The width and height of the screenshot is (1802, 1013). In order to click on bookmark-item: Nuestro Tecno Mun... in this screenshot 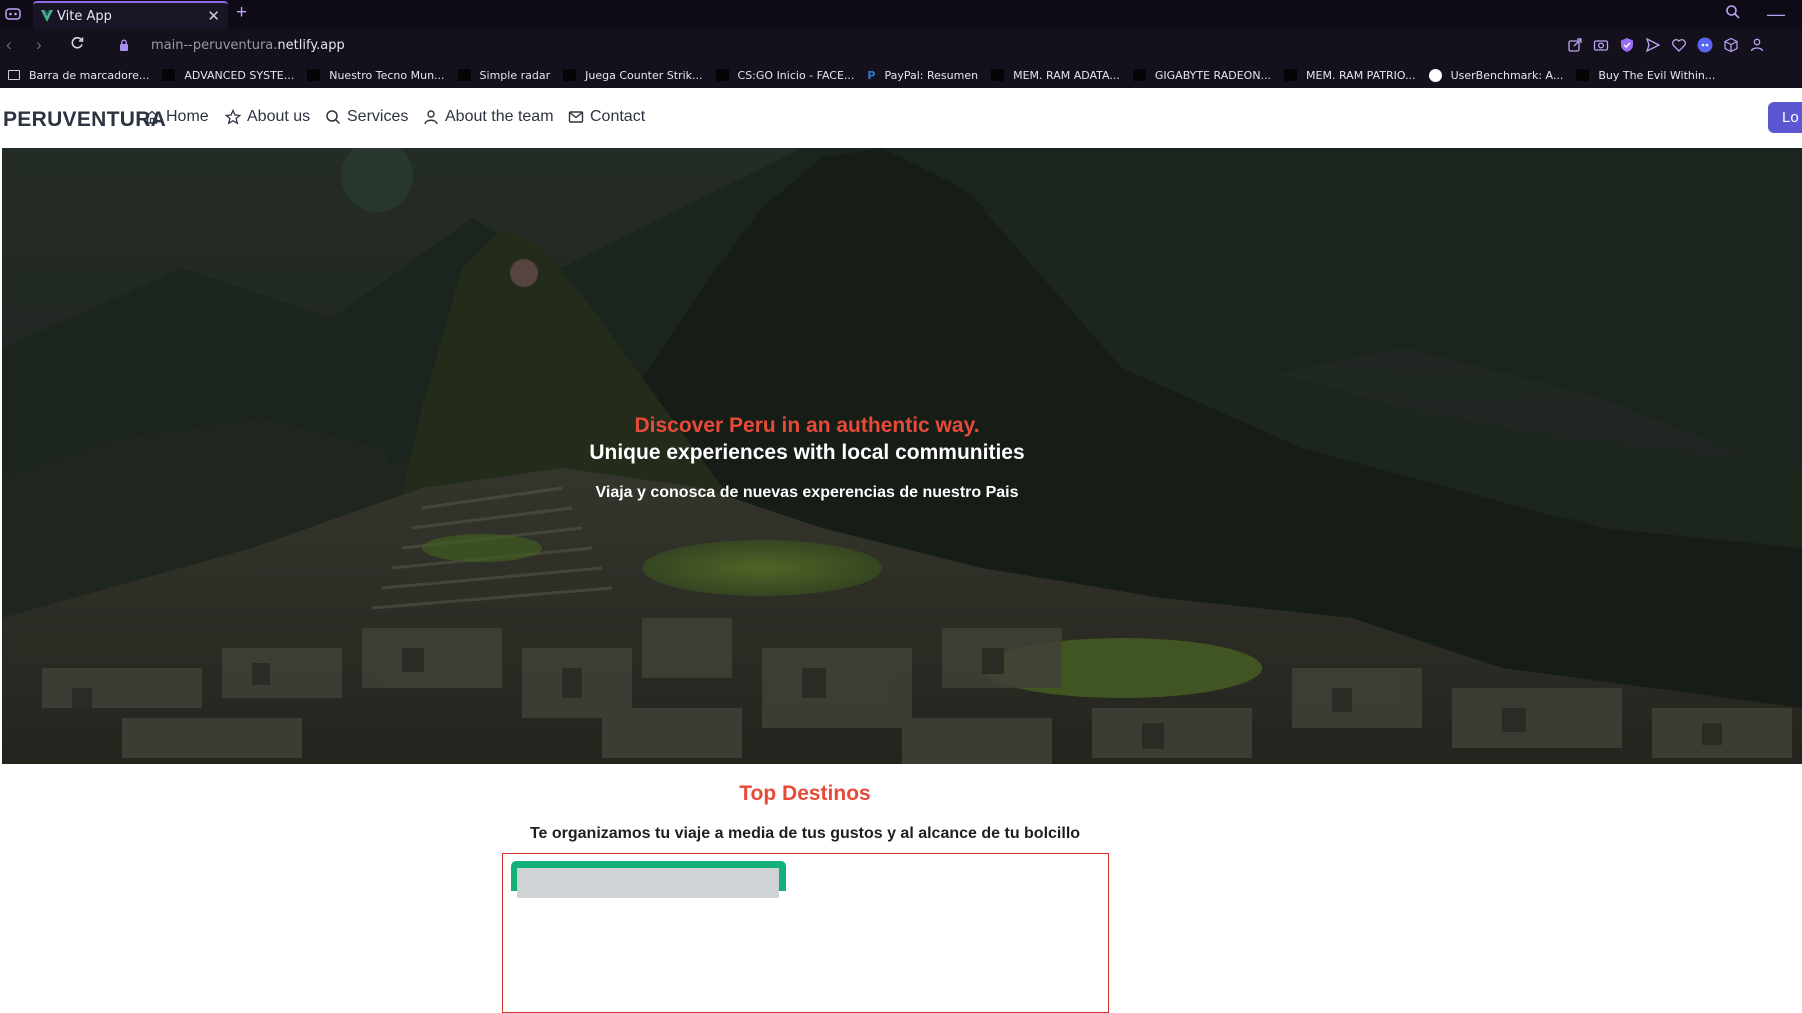, I will do `click(376, 75)`.